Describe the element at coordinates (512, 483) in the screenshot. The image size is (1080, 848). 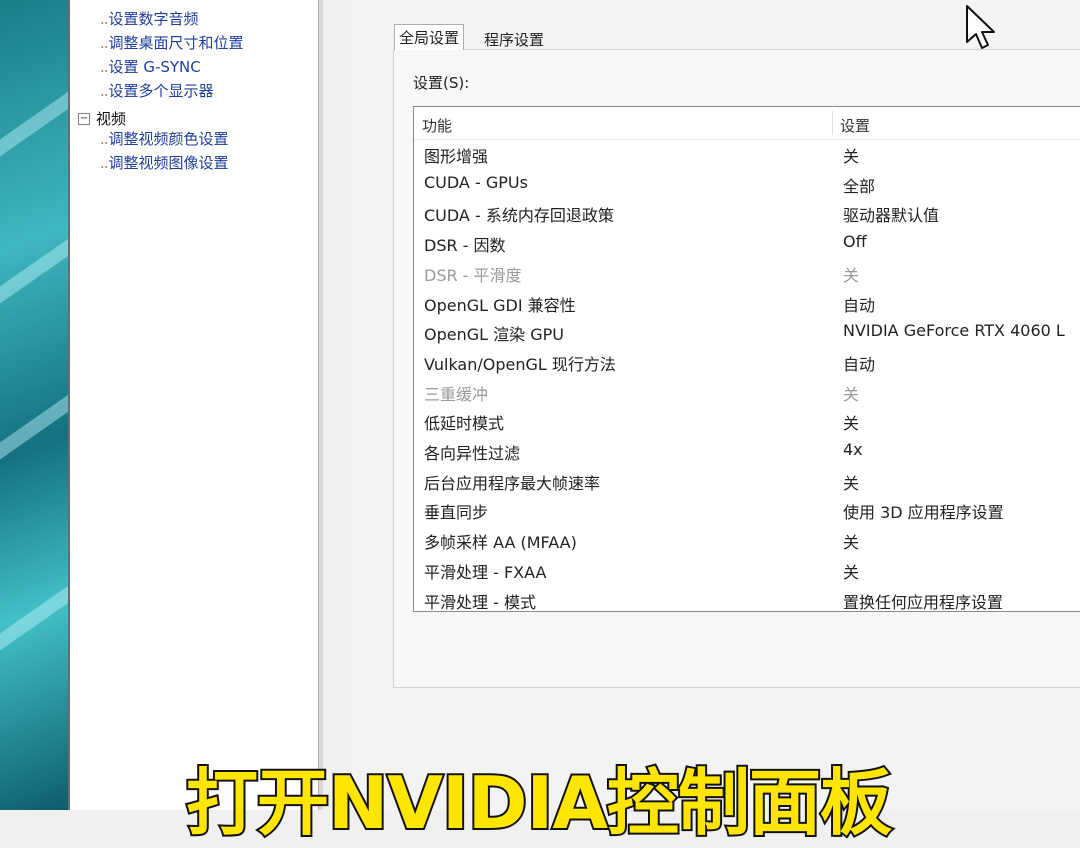
I see `row-feature: 后台应用程序最大帧速率` at that location.